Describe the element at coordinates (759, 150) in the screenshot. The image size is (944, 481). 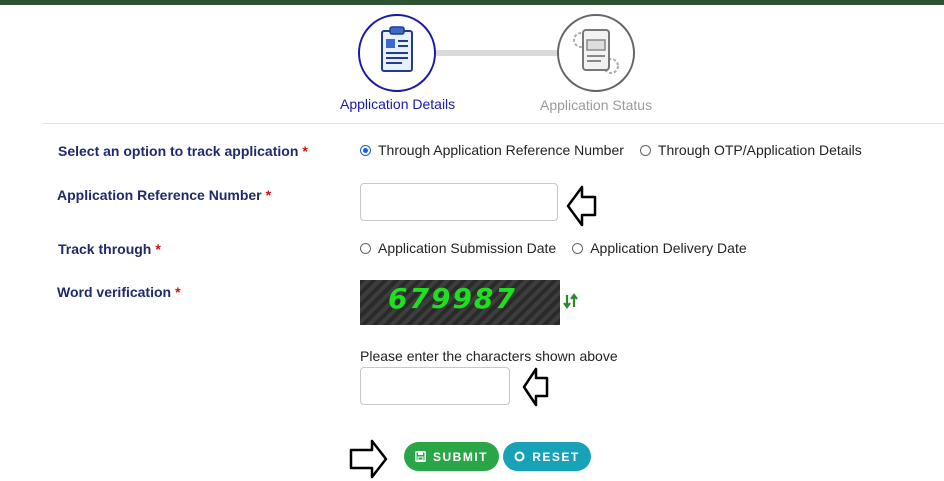
I see `radio-label-otp-details: Through OTP/Application Details` at that location.